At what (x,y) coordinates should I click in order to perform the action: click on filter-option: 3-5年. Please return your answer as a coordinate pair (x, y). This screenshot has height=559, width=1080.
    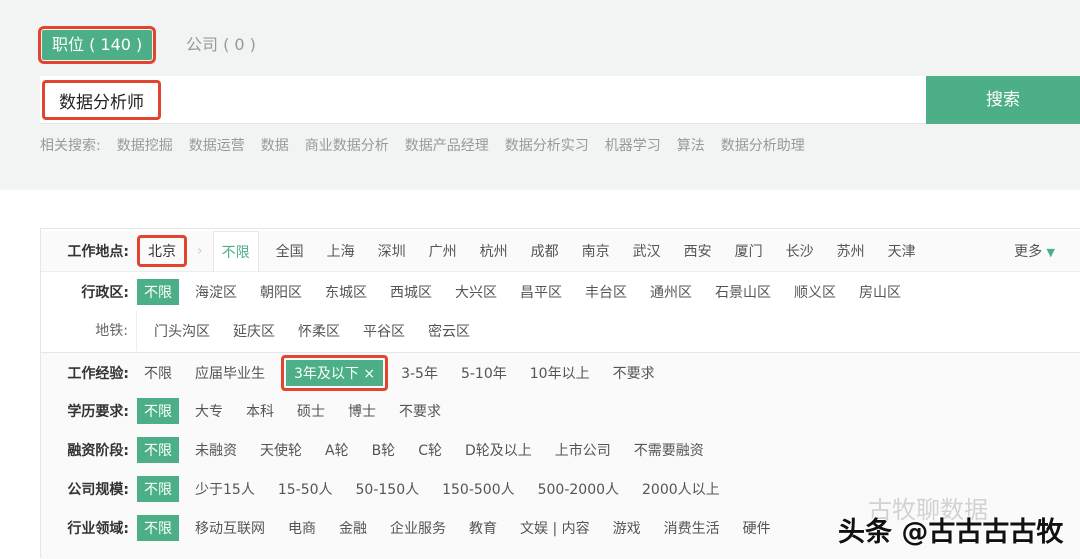
    Looking at the image, I should click on (419, 373).